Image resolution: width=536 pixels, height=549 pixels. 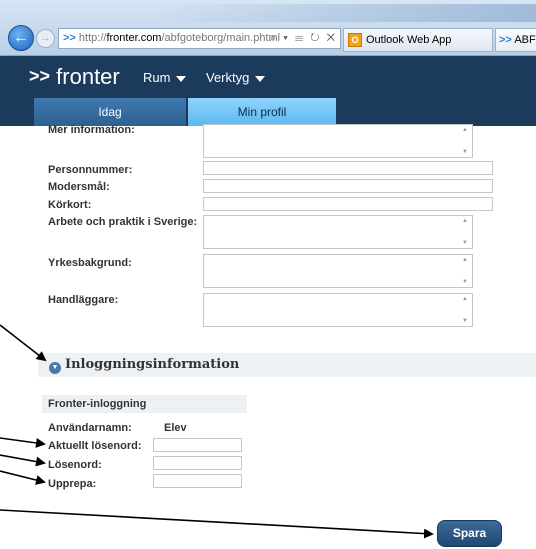 I want to click on back-button: ←, so click(x=21, y=38).